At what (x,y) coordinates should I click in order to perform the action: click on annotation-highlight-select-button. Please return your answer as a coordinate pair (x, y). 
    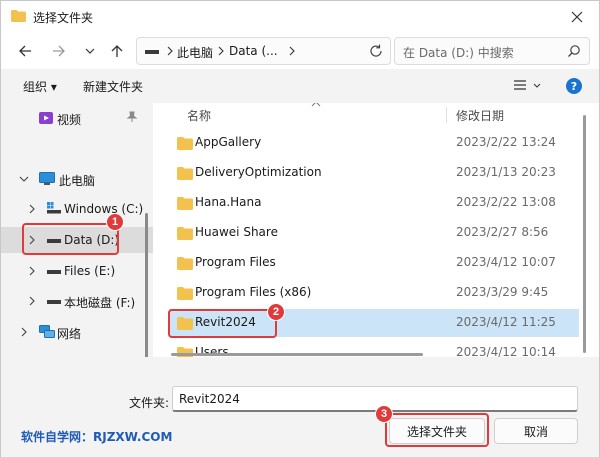
    Looking at the image, I should click on (437, 430).